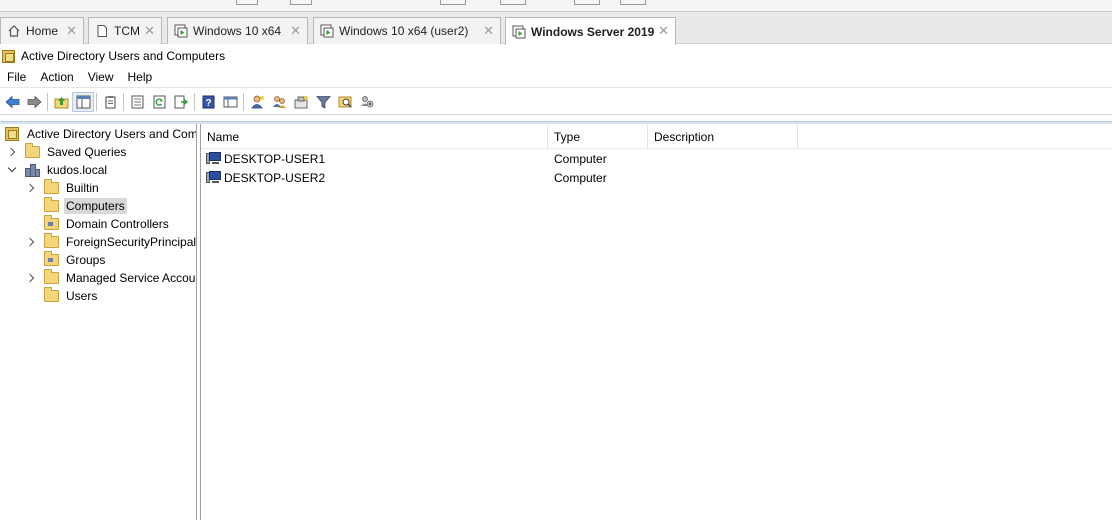 The height and width of the screenshot is (520, 1112). I want to click on menu-view: View, so click(101, 77).